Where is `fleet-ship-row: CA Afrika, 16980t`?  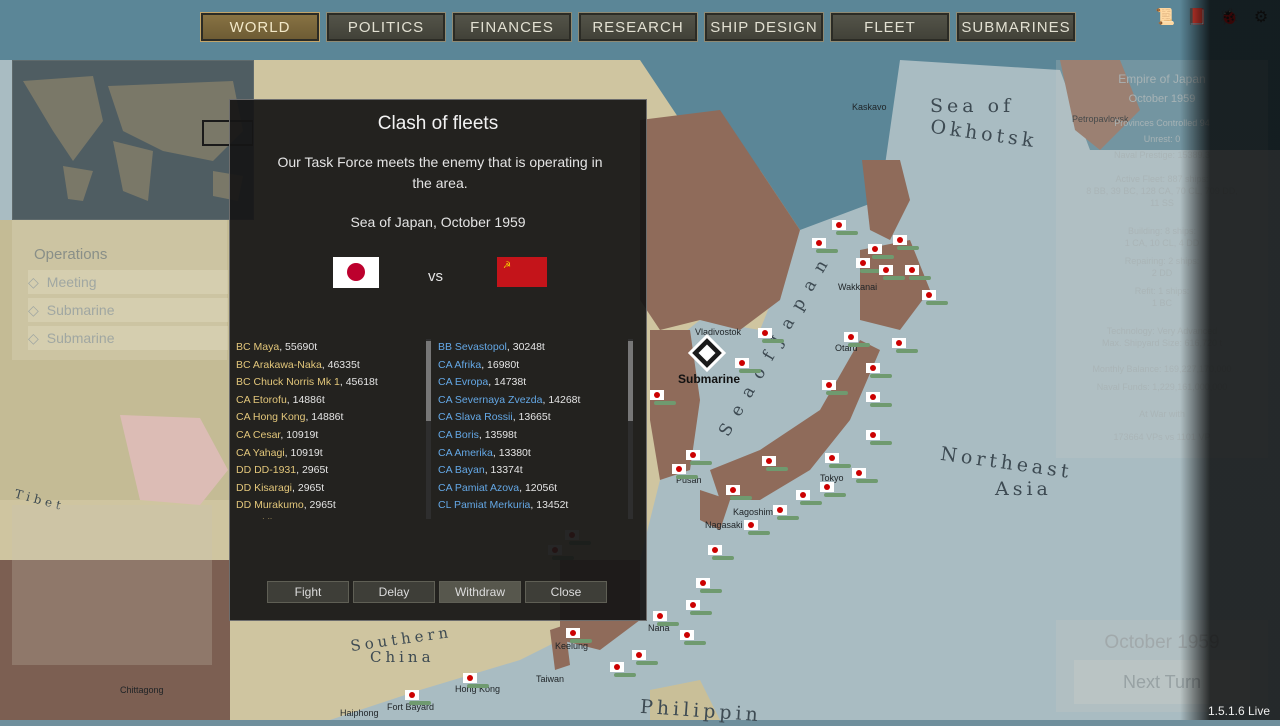 fleet-ship-row: CA Afrika, 16980t is located at coordinates (532, 366).